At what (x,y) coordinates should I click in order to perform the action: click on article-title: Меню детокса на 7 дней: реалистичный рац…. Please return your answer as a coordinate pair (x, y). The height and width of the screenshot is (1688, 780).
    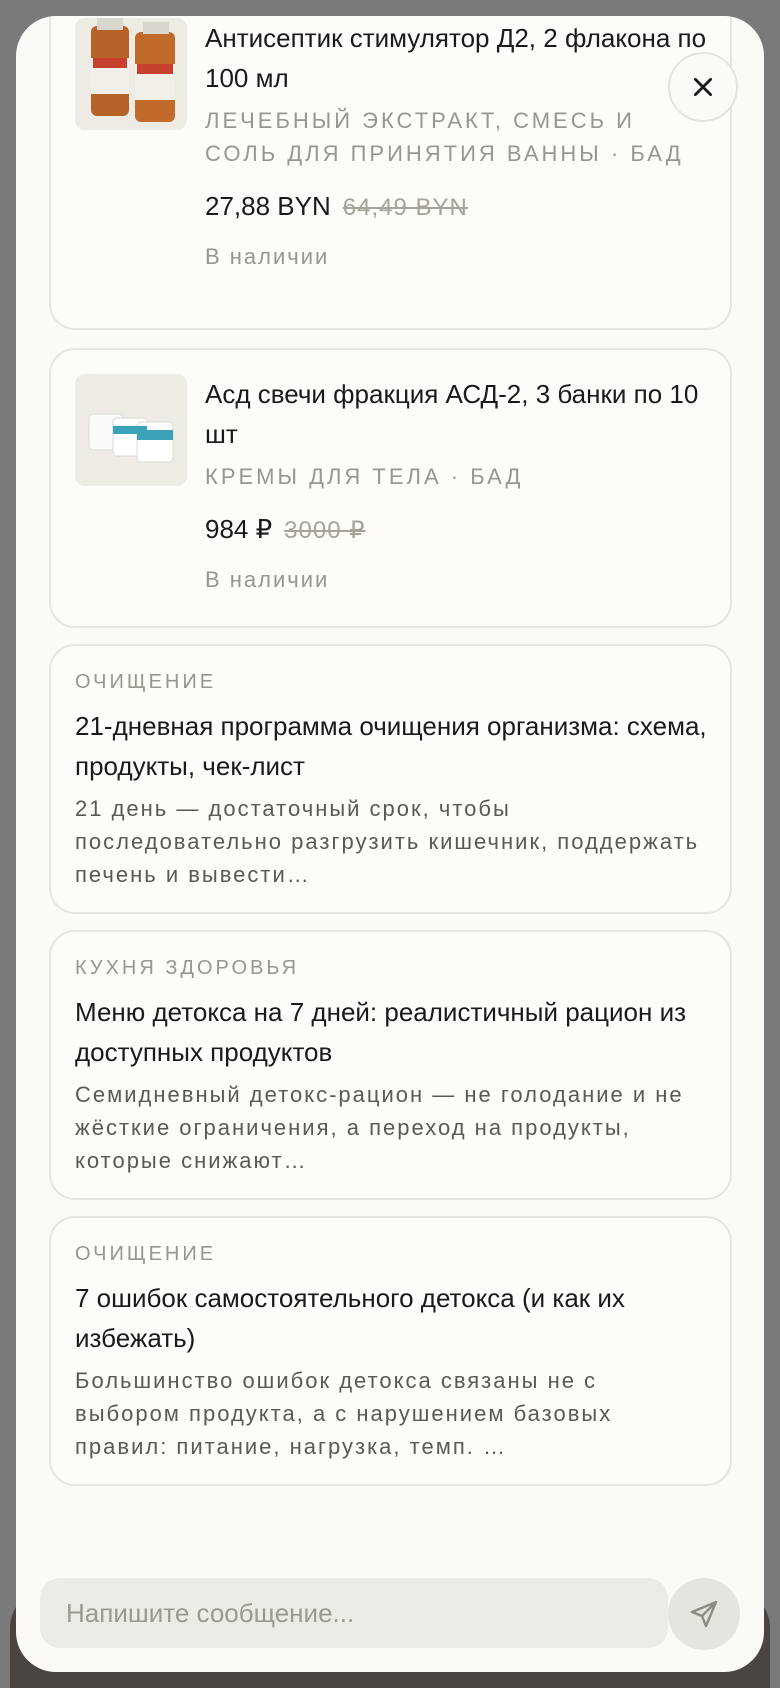
    Looking at the image, I should click on (393, 1032).